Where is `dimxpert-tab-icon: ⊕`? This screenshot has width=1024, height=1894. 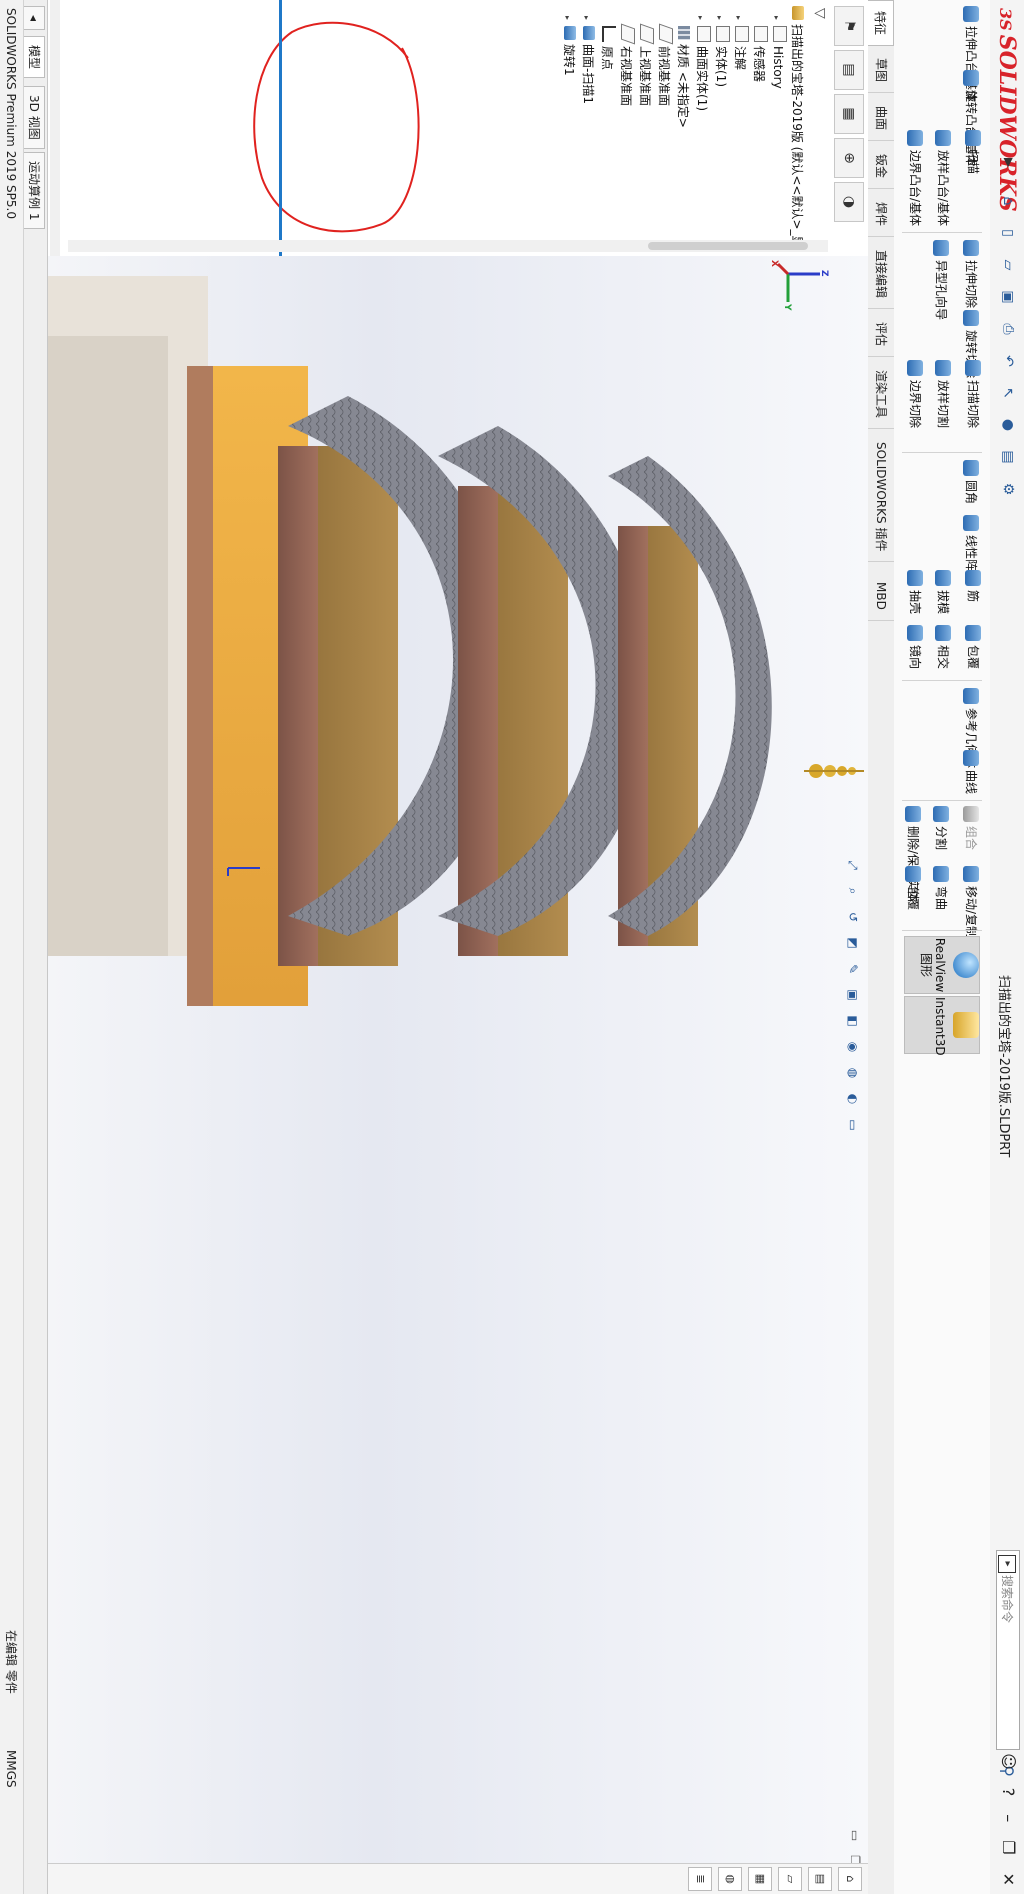 dimxpert-tab-icon: ⊕ is located at coordinates (849, 158).